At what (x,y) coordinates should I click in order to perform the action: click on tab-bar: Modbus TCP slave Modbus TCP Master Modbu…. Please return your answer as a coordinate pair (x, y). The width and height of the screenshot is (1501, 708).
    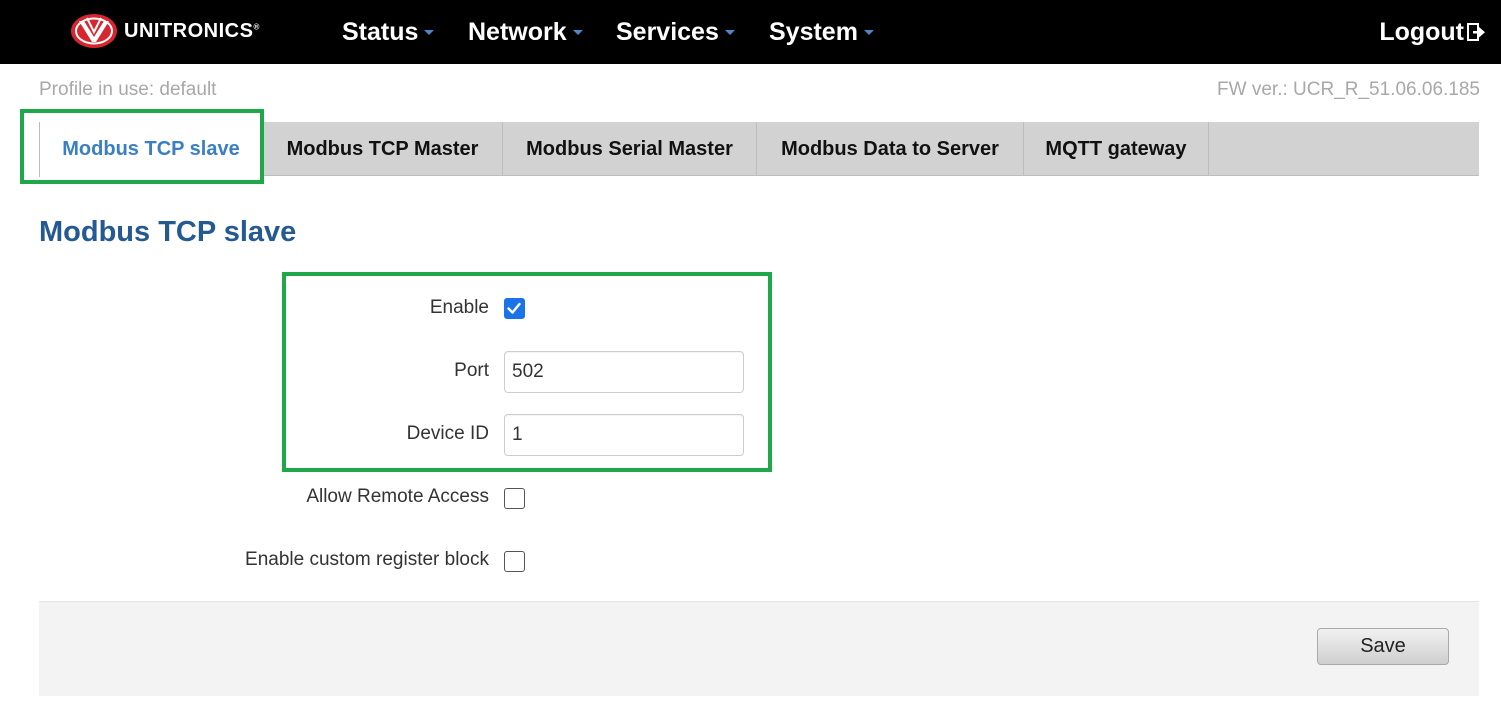
    Looking at the image, I should click on (759, 149).